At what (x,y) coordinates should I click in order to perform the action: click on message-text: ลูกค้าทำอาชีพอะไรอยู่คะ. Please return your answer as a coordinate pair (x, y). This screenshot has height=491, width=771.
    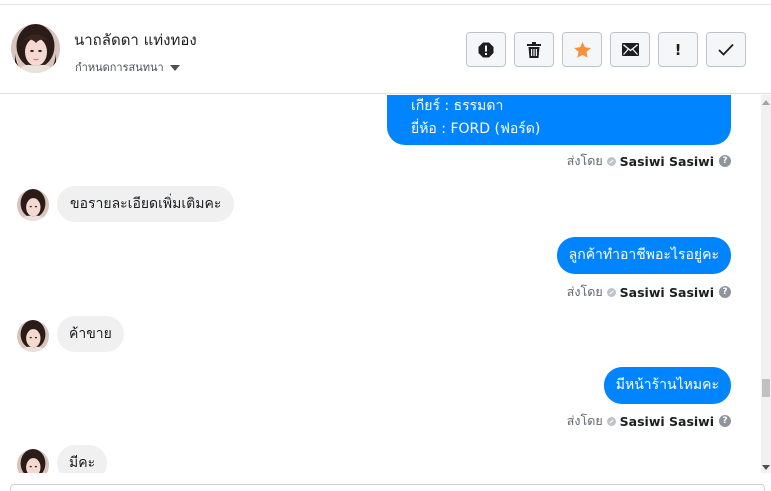
    Looking at the image, I should click on (643, 255).